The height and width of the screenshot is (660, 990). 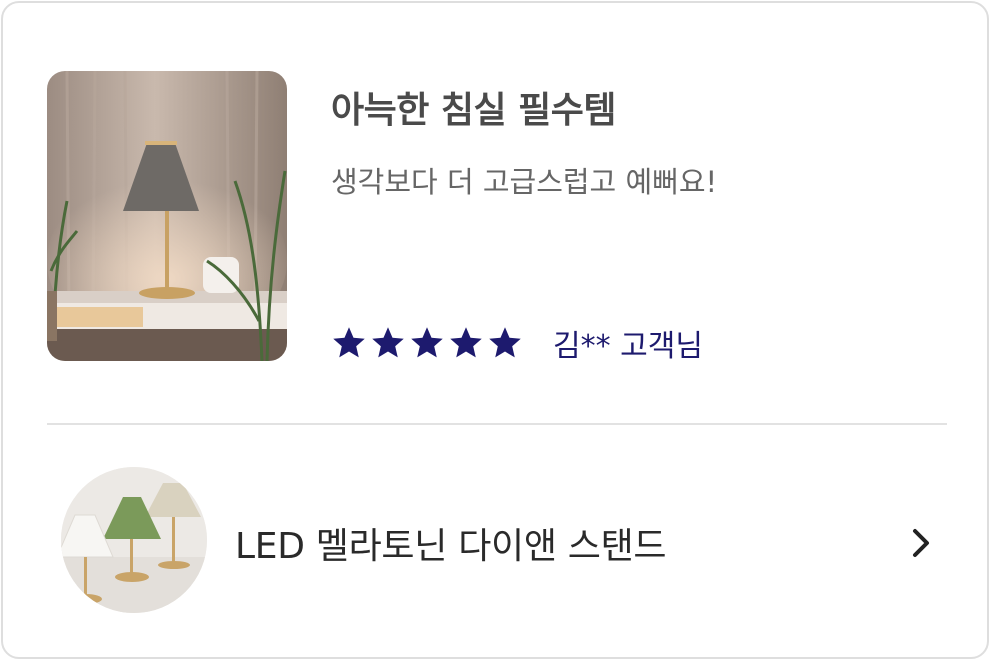 I want to click on rating-row: 김** 고객님, so click(x=517, y=343).